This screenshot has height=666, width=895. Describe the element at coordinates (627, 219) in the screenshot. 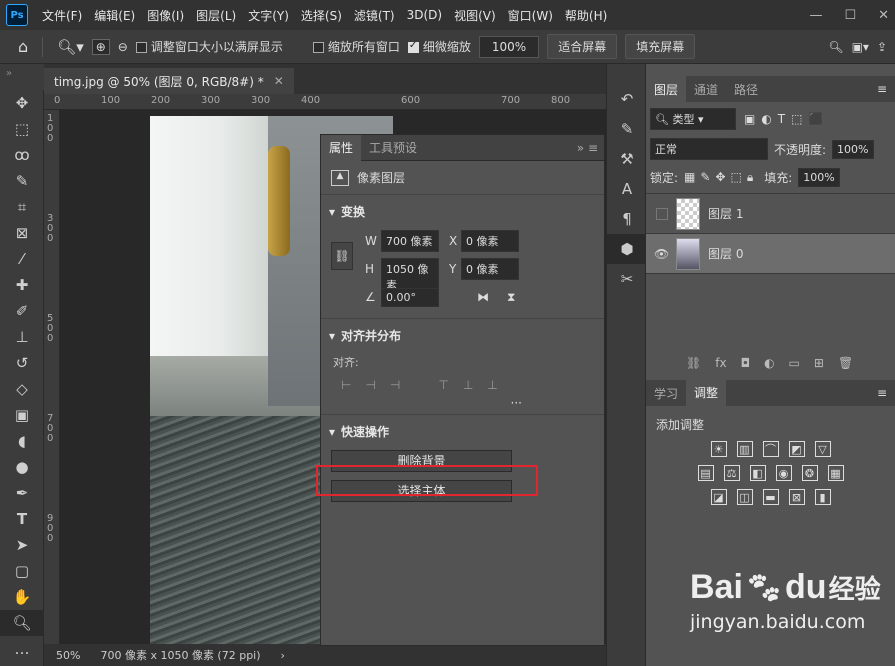

I see `paragraph-icon: ¶` at that location.